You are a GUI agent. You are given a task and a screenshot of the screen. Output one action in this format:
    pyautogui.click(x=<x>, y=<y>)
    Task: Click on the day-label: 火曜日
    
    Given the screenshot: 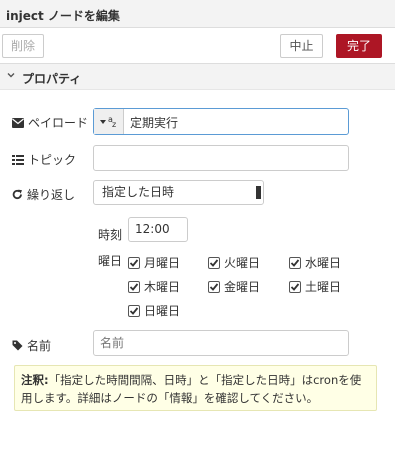 What is the action you would take?
    pyautogui.click(x=242, y=263)
    